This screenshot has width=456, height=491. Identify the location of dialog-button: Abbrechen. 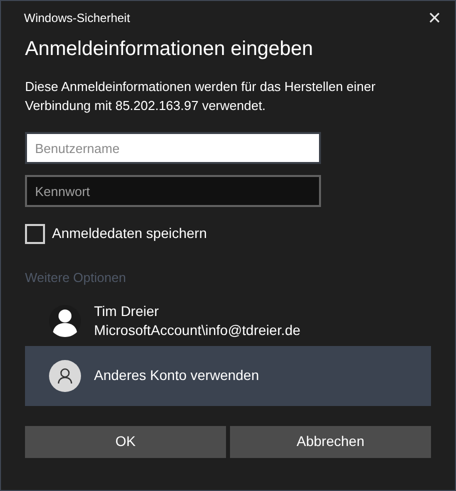
(330, 442).